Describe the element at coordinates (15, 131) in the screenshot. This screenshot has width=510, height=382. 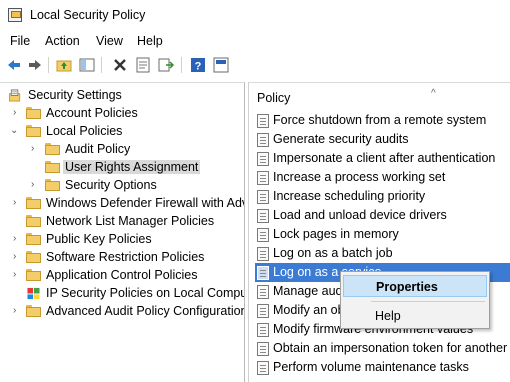
I see `chevron-down-icon: ⌄` at that location.